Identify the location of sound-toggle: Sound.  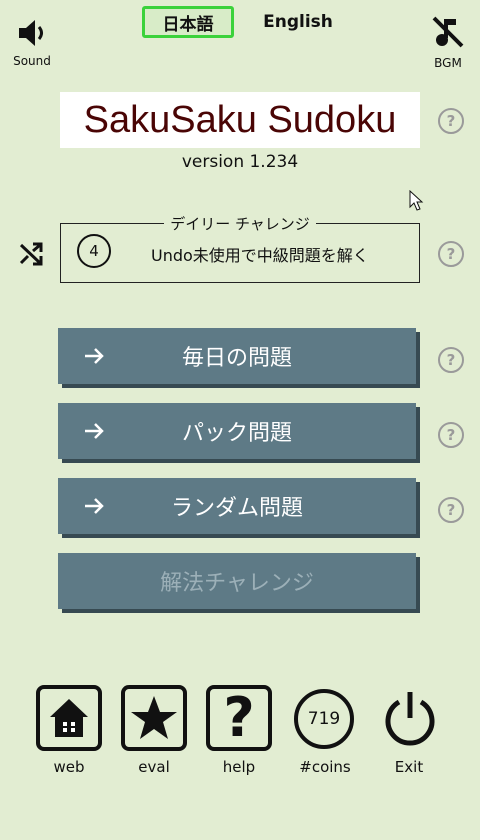
(32, 41).